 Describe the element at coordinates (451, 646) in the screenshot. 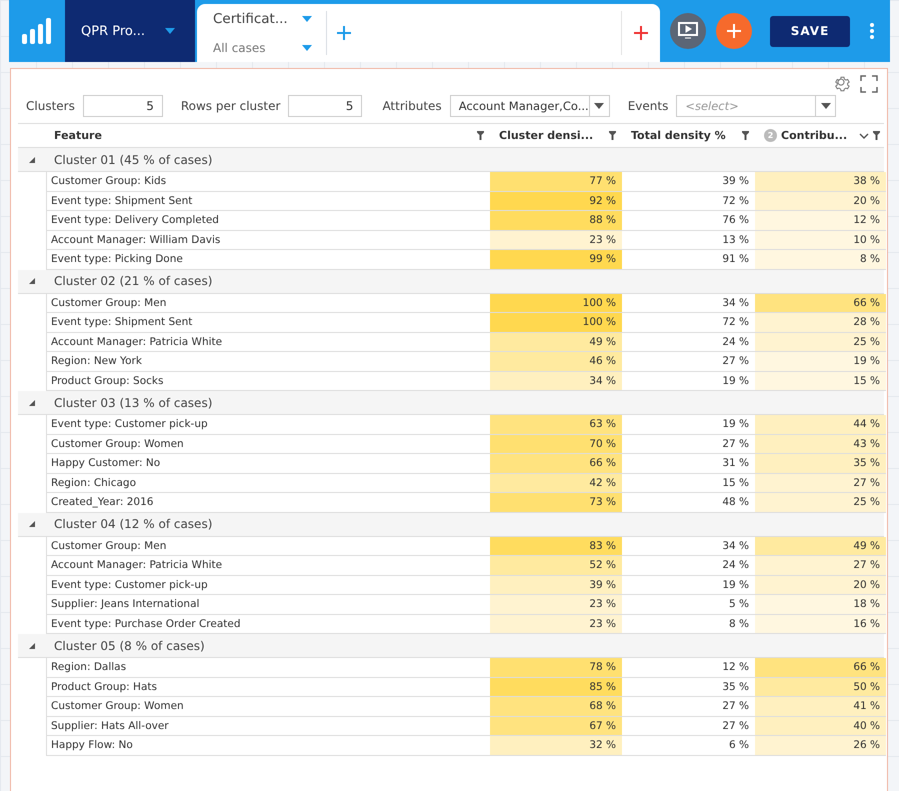

I see `cluster-group-header: Cluster 05 (8 % of cases)` at that location.